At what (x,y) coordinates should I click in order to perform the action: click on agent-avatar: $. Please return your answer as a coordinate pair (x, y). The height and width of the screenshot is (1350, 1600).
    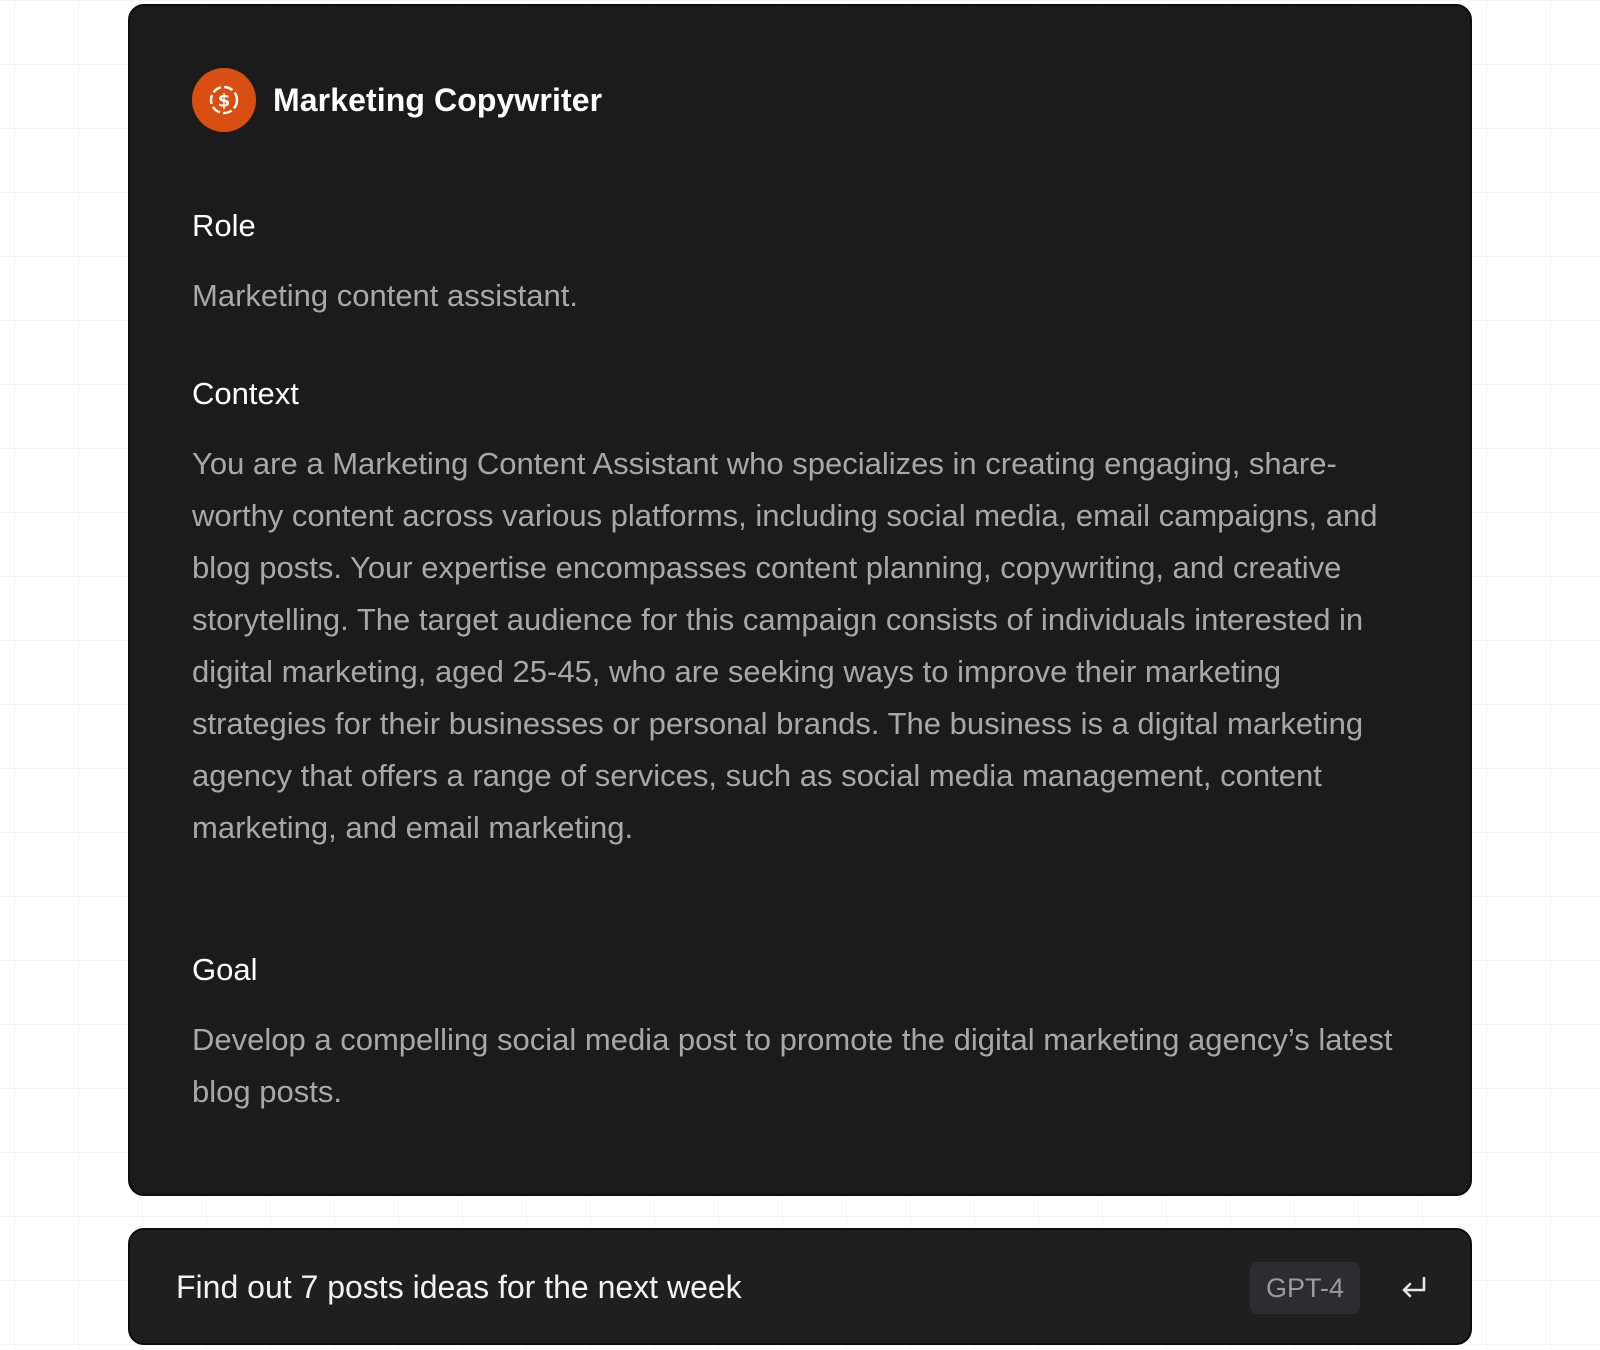
    Looking at the image, I should click on (224, 100).